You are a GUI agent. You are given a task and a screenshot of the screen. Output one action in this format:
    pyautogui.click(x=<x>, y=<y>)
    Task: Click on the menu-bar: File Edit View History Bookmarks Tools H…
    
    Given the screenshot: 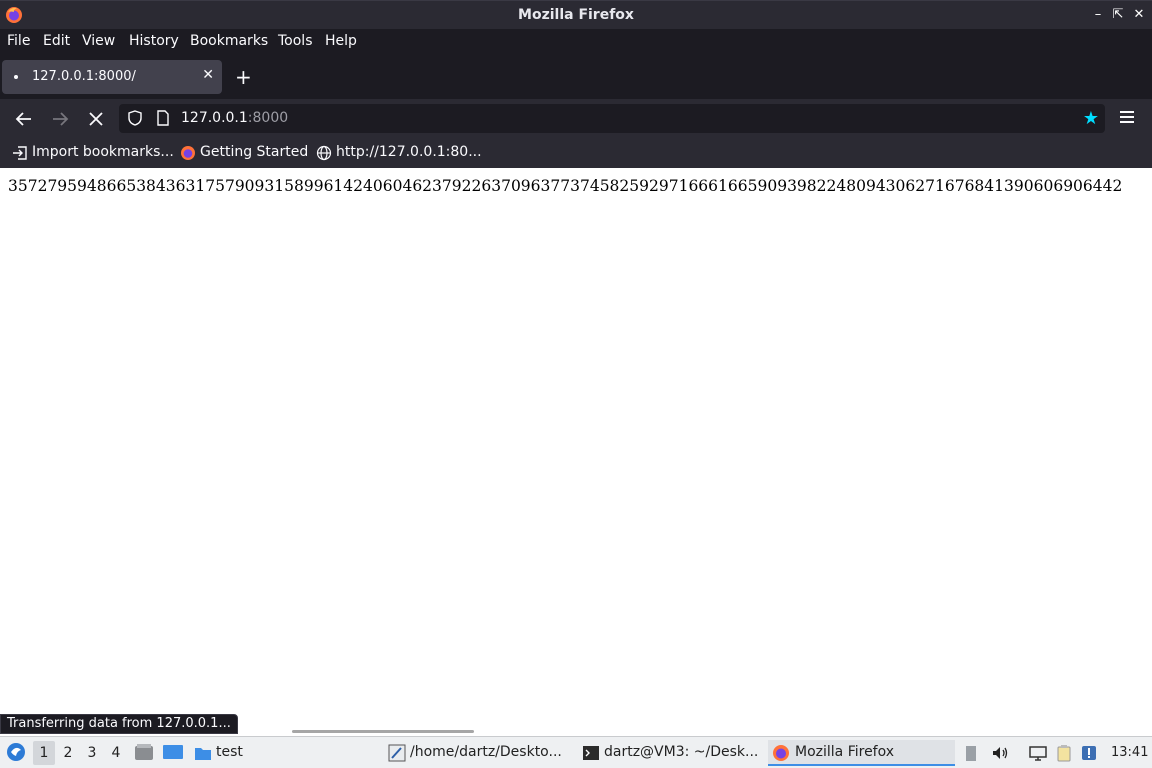 What is the action you would take?
    pyautogui.click(x=576, y=42)
    